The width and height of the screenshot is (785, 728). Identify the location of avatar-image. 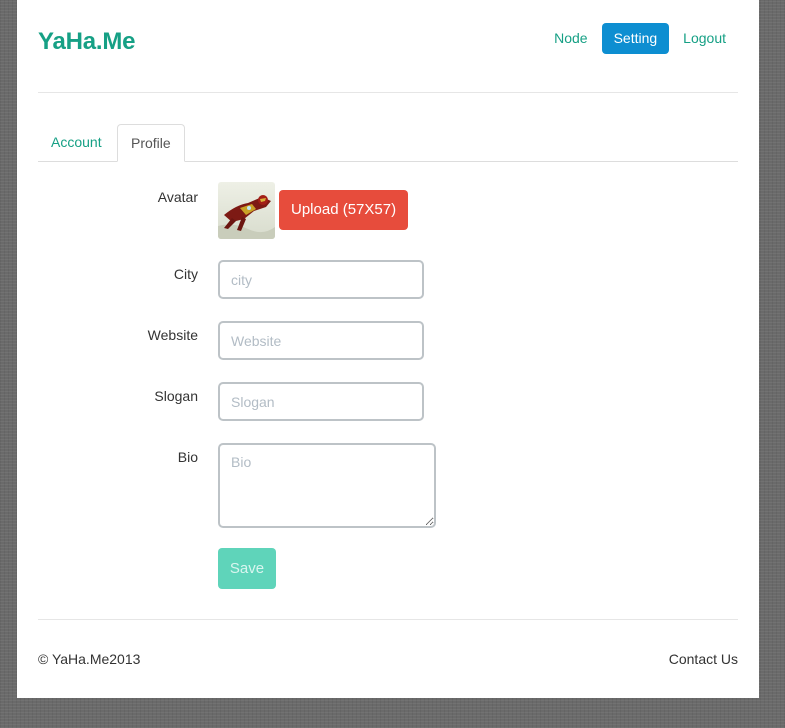
(246, 210).